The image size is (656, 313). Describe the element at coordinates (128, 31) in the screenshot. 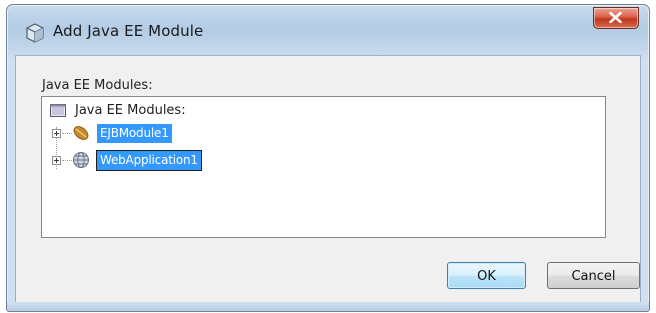

I see `dialog-title: Add Java EE Module` at that location.